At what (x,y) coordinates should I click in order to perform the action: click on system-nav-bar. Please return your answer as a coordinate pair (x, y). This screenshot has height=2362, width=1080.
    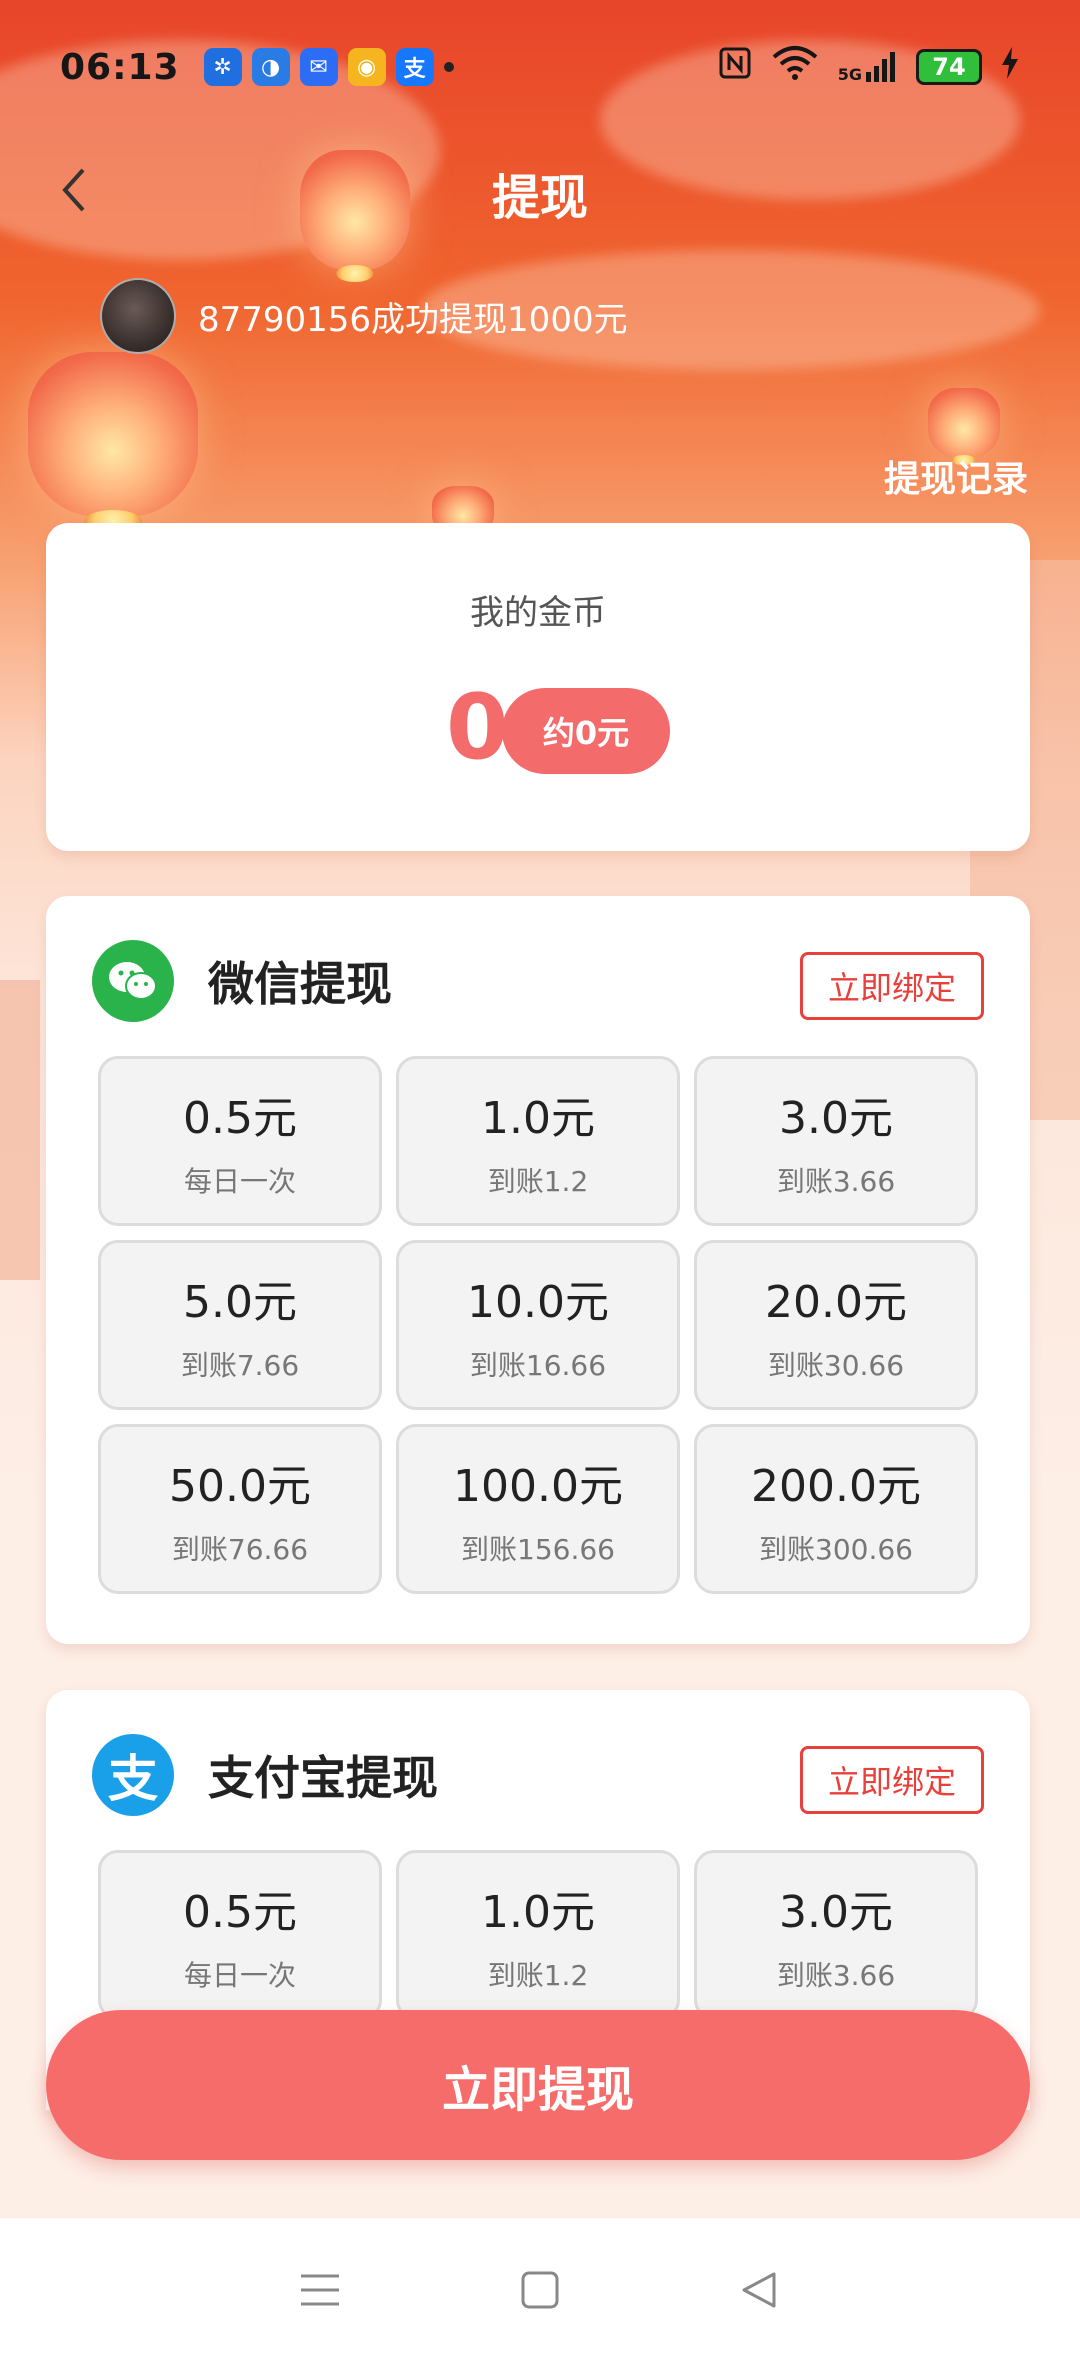
    Looking at the image, I should click on (540, 2290).